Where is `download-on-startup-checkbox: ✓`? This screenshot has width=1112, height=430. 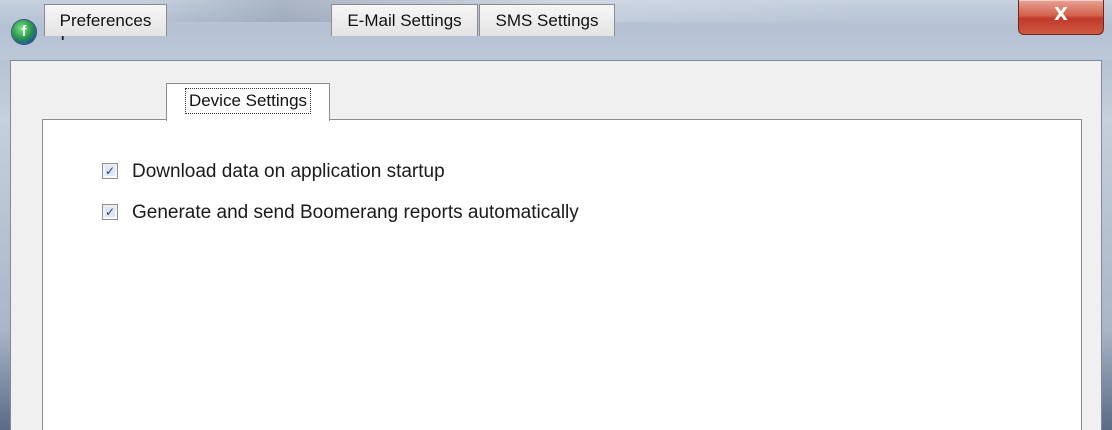 download-on-startup-checkbox: ✓ is located at coordinates (110, 171).